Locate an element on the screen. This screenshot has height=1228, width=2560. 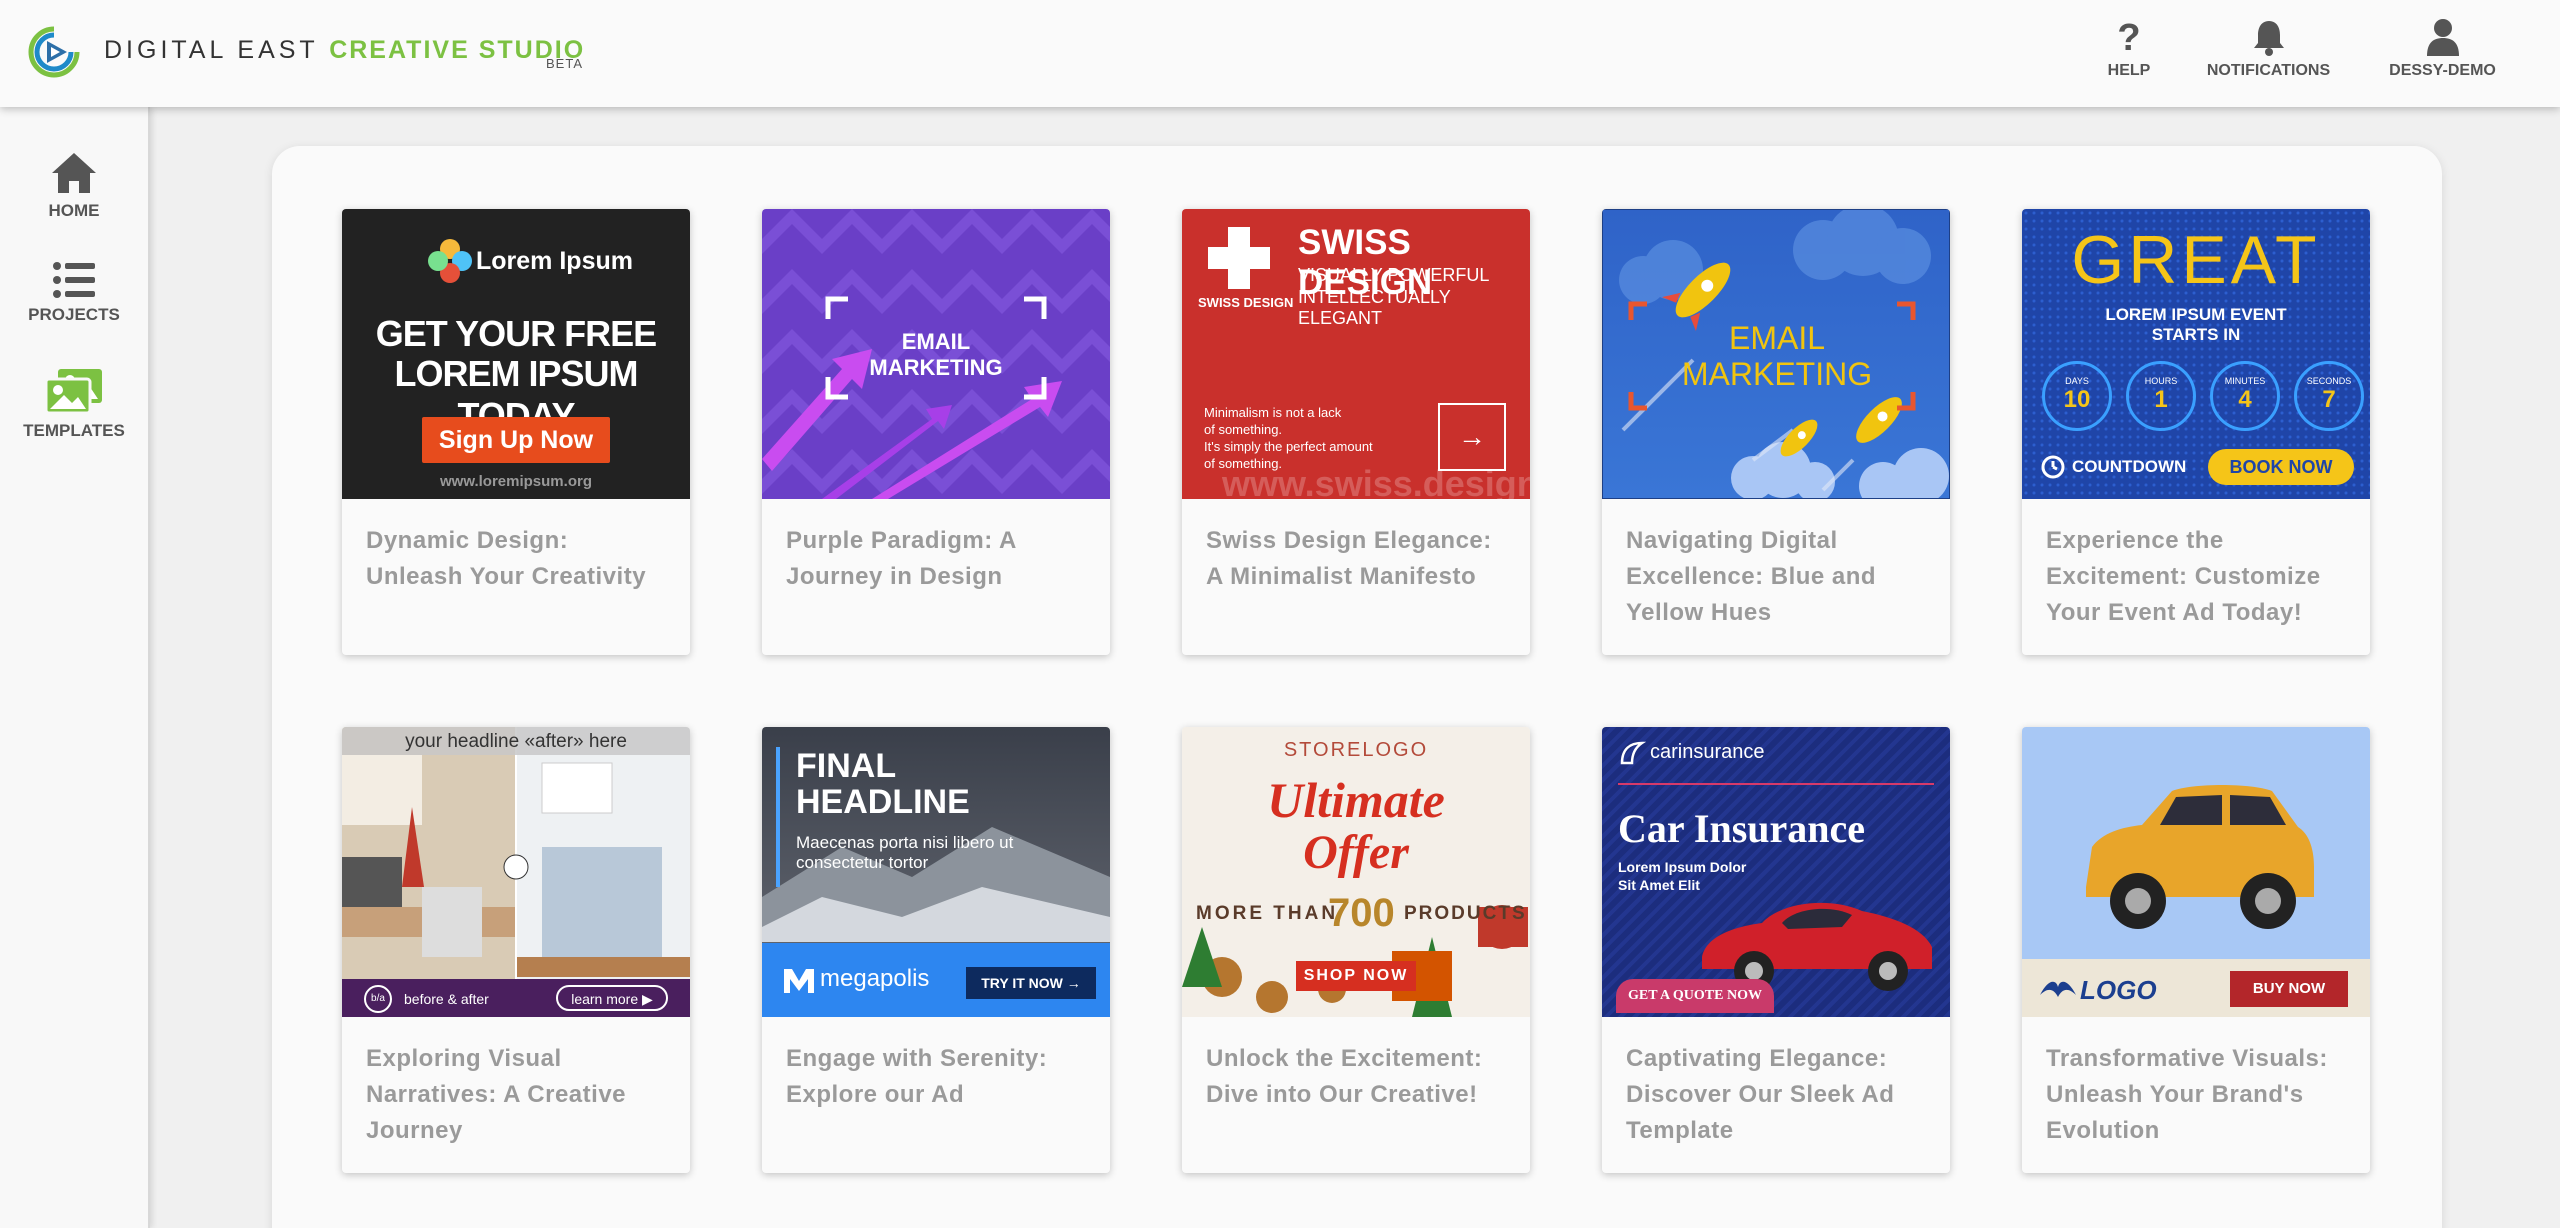
thumb-subheading: LOREM IPSUM EVENT is located at coordinates (2196, 314).